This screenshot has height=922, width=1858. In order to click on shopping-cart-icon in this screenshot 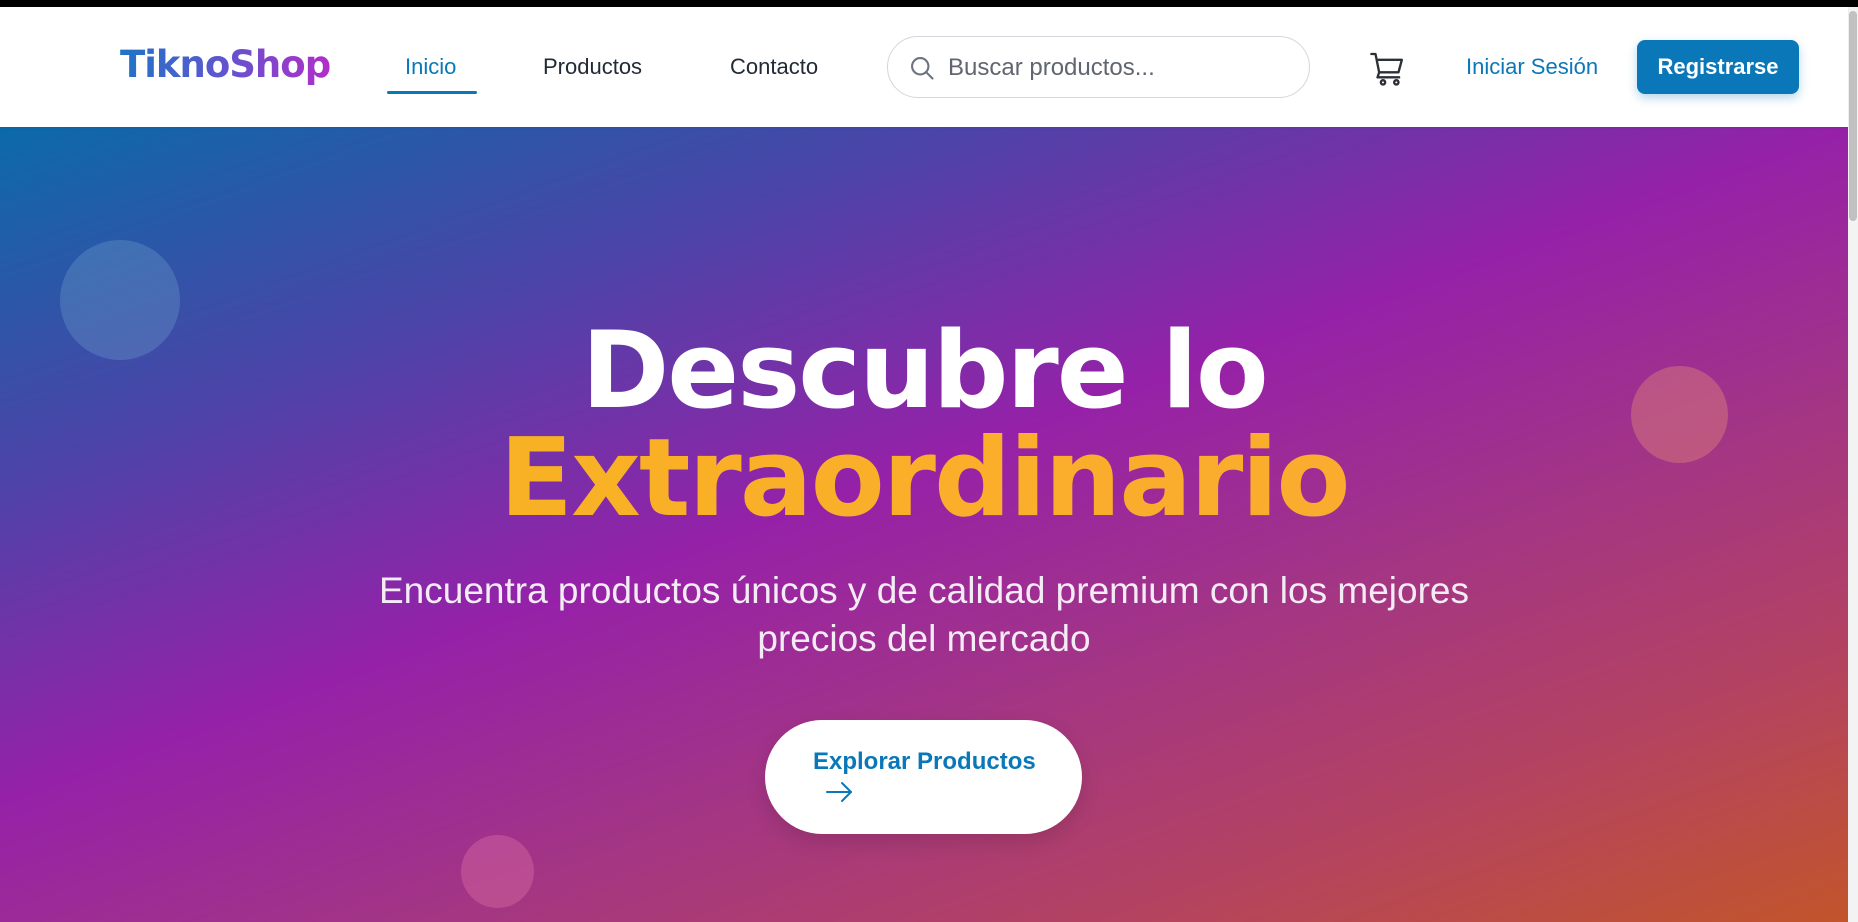, I will do `click(1386, 69)`.